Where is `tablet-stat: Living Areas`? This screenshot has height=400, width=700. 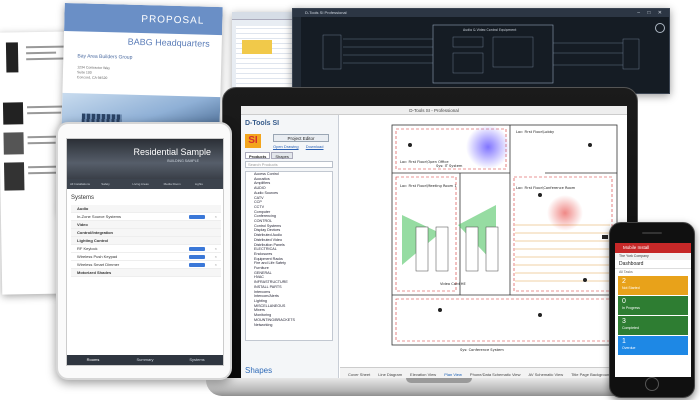 tablet-stat: Living Areas is located at coordinates (140, 184).